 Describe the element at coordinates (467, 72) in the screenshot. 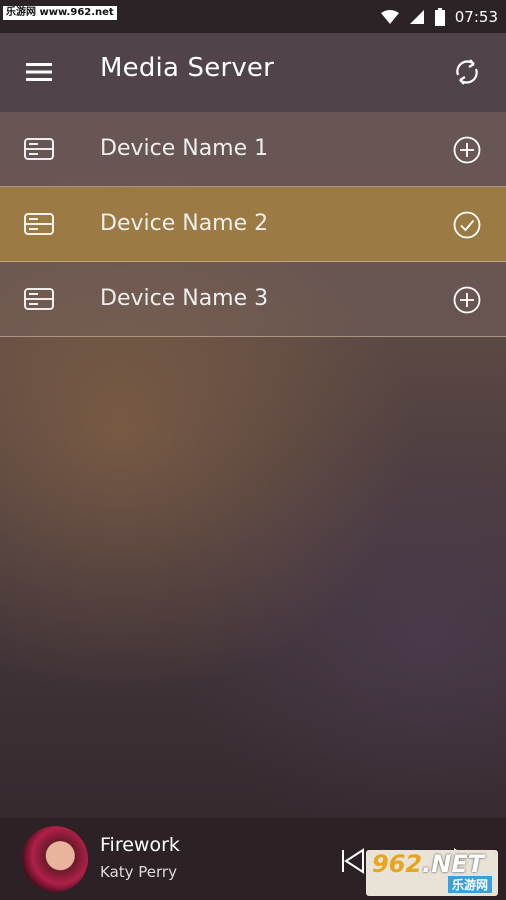

I see `refresh-icon` at that location.